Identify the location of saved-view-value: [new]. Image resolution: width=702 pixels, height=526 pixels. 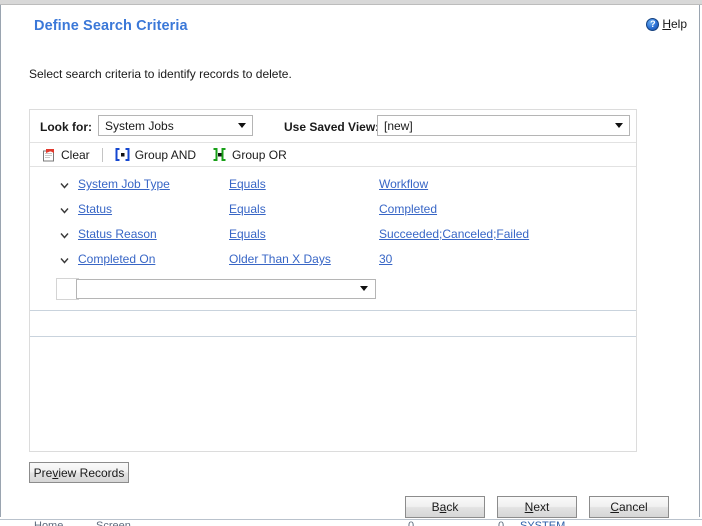
(398, 126).